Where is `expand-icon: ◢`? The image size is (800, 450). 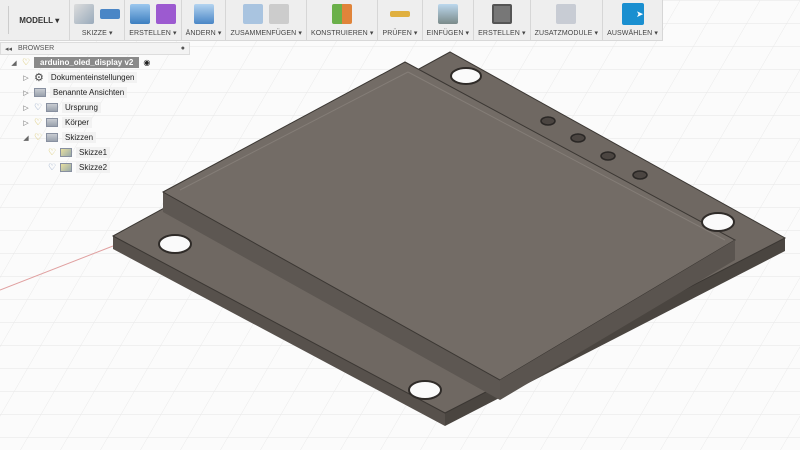 expand-icon: ◢ is located at coordinates (14, 63).